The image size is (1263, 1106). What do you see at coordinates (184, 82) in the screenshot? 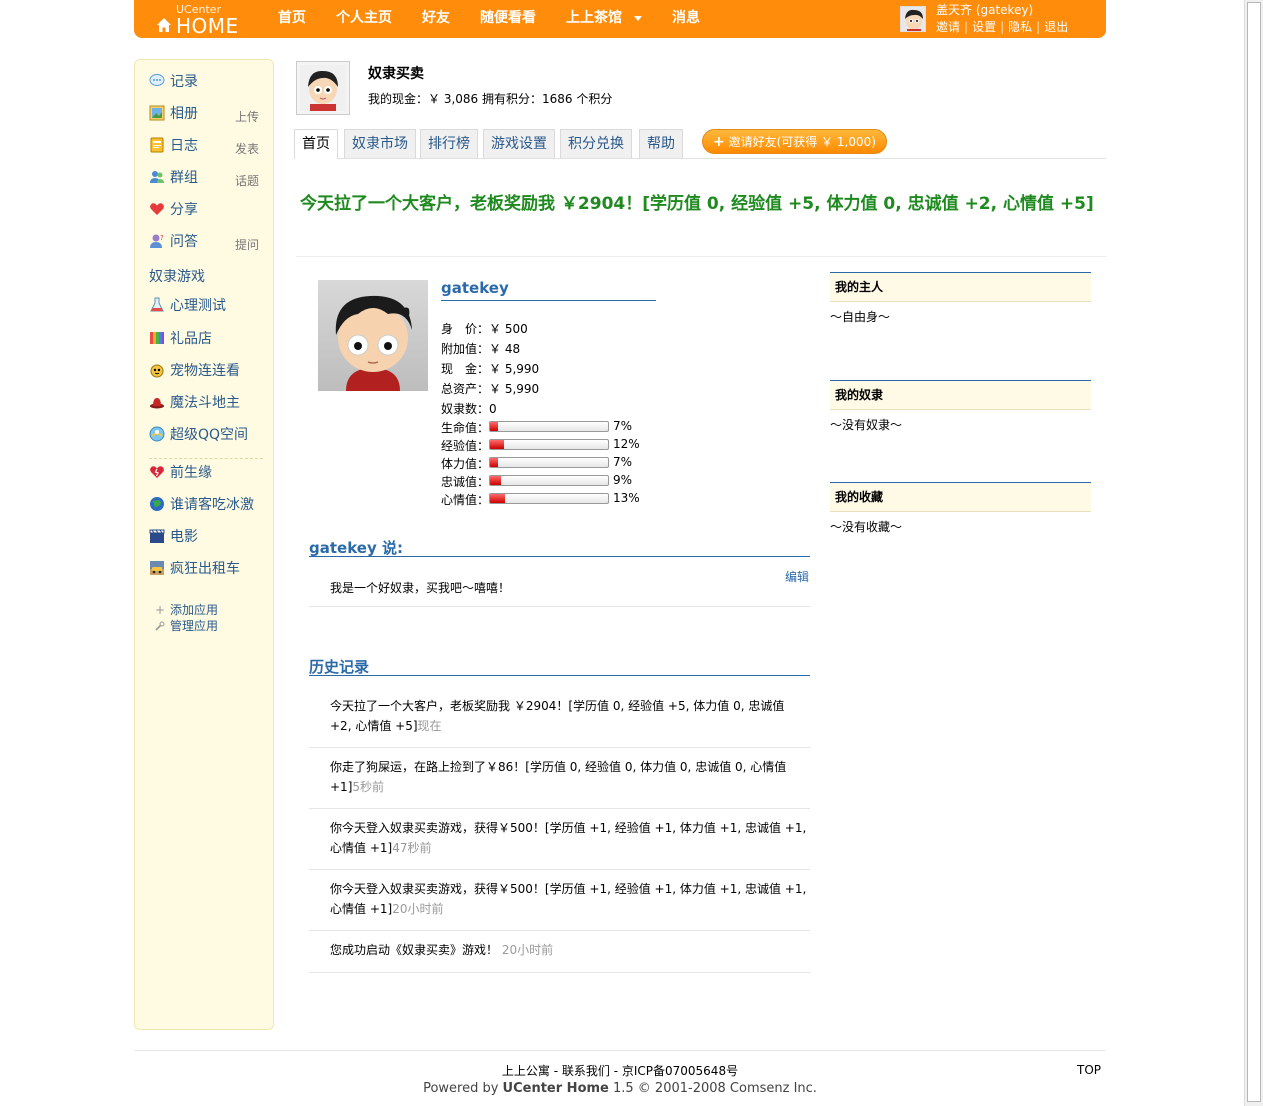
I see `sidebar-item-label: 记录` at bounding box center [184, 82].